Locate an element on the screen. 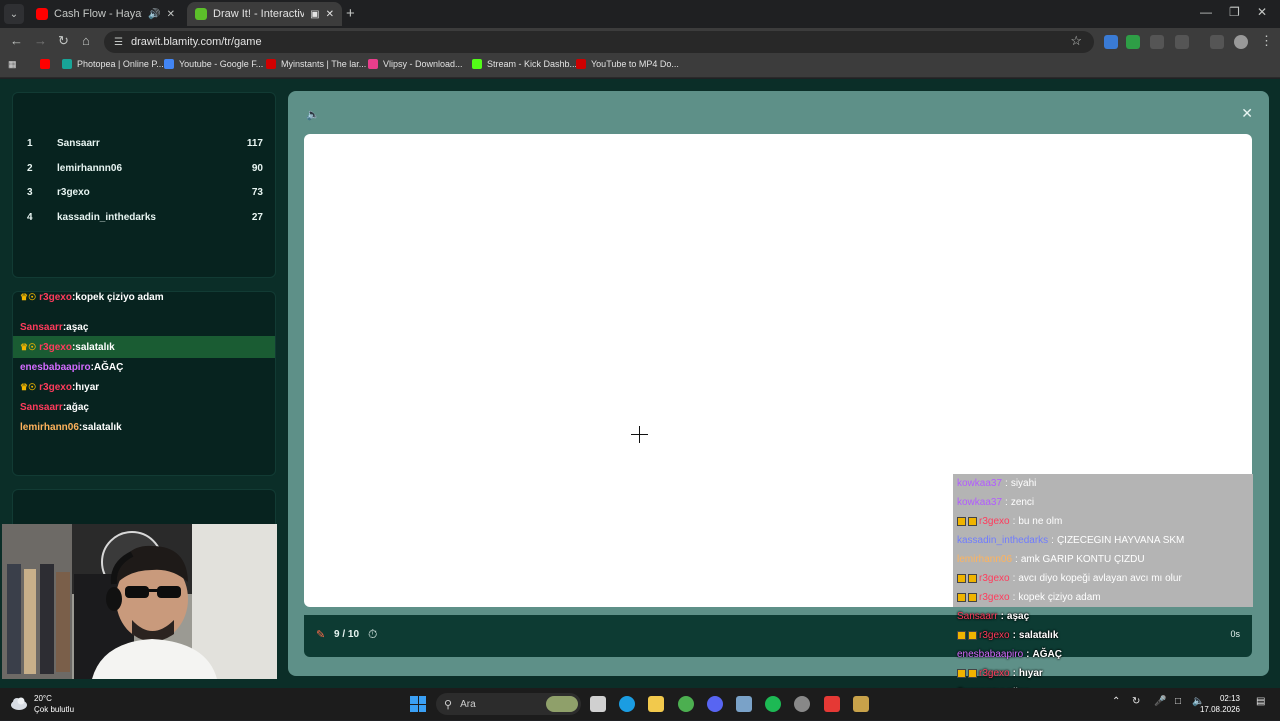 This screenshot has width=1280, height=721. tab-draw-it: Draw It! - Interactive Drawi ▣ ✕ is located at coordinates (264, 14).